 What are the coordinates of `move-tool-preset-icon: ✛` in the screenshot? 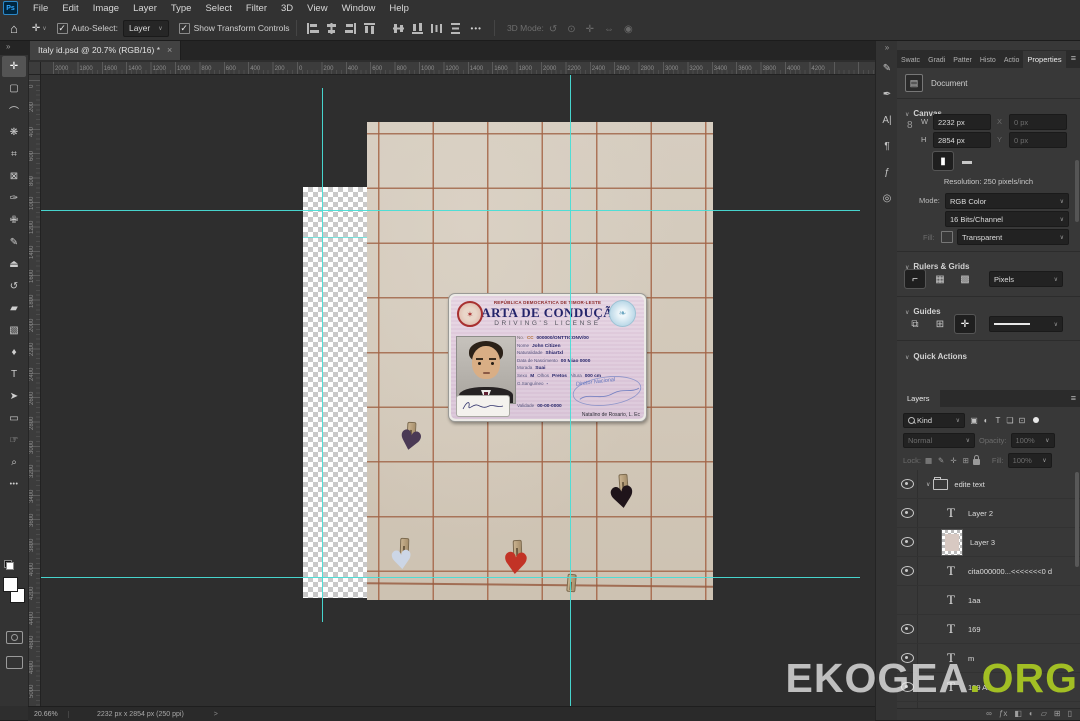 It's located at (36, 28).